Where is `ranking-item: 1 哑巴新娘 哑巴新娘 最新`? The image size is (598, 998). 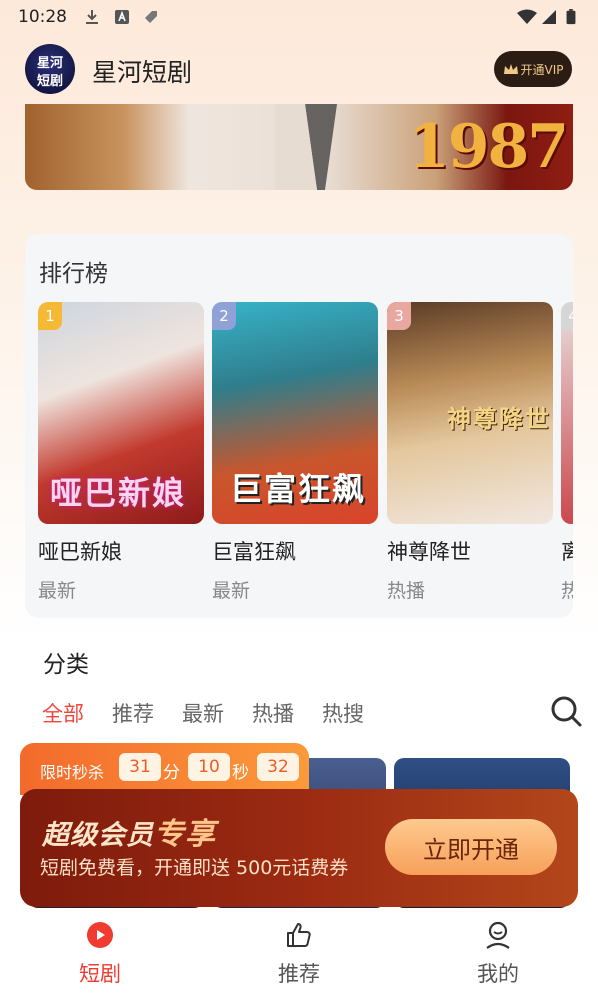
ranking-item: 1 哑巴新娘 哑巴新娘 最新 is located at coordinates (121, 452).